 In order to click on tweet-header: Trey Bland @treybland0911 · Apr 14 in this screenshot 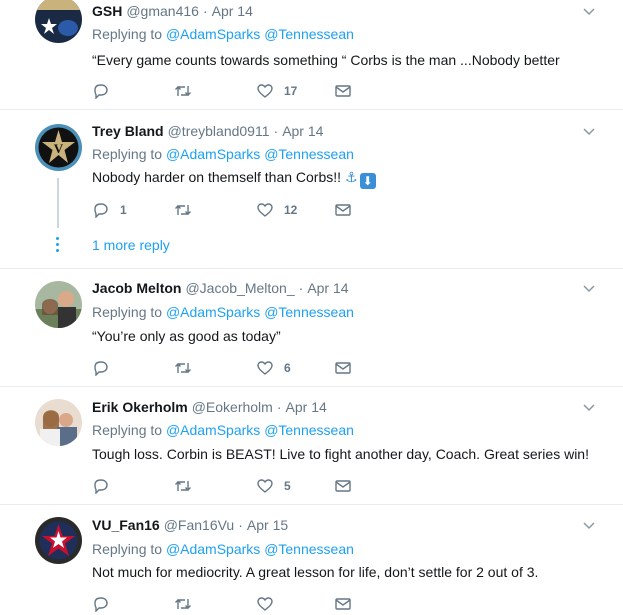, I will do `click(207, 131)`.